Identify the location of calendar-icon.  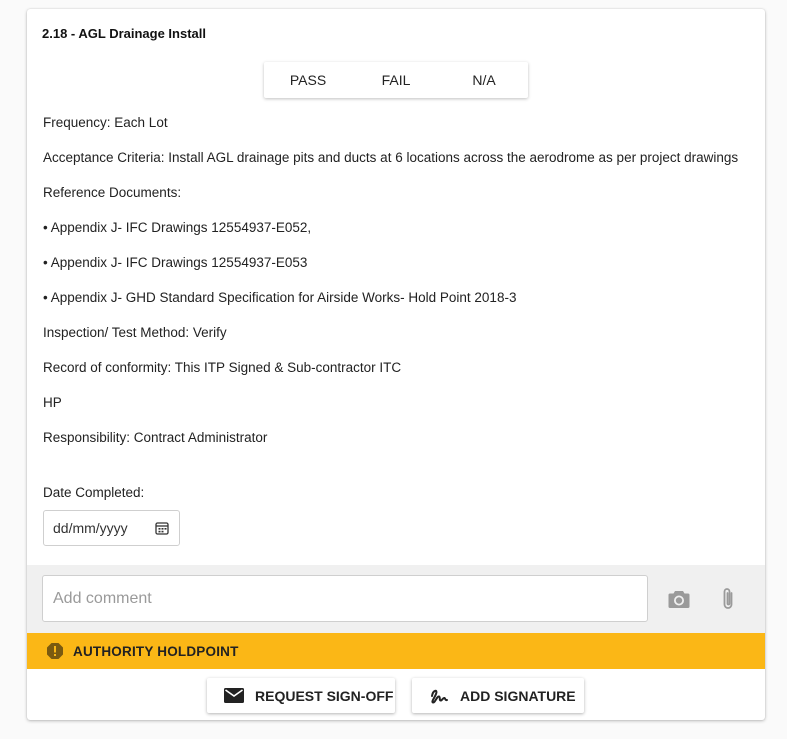
(162, 528).